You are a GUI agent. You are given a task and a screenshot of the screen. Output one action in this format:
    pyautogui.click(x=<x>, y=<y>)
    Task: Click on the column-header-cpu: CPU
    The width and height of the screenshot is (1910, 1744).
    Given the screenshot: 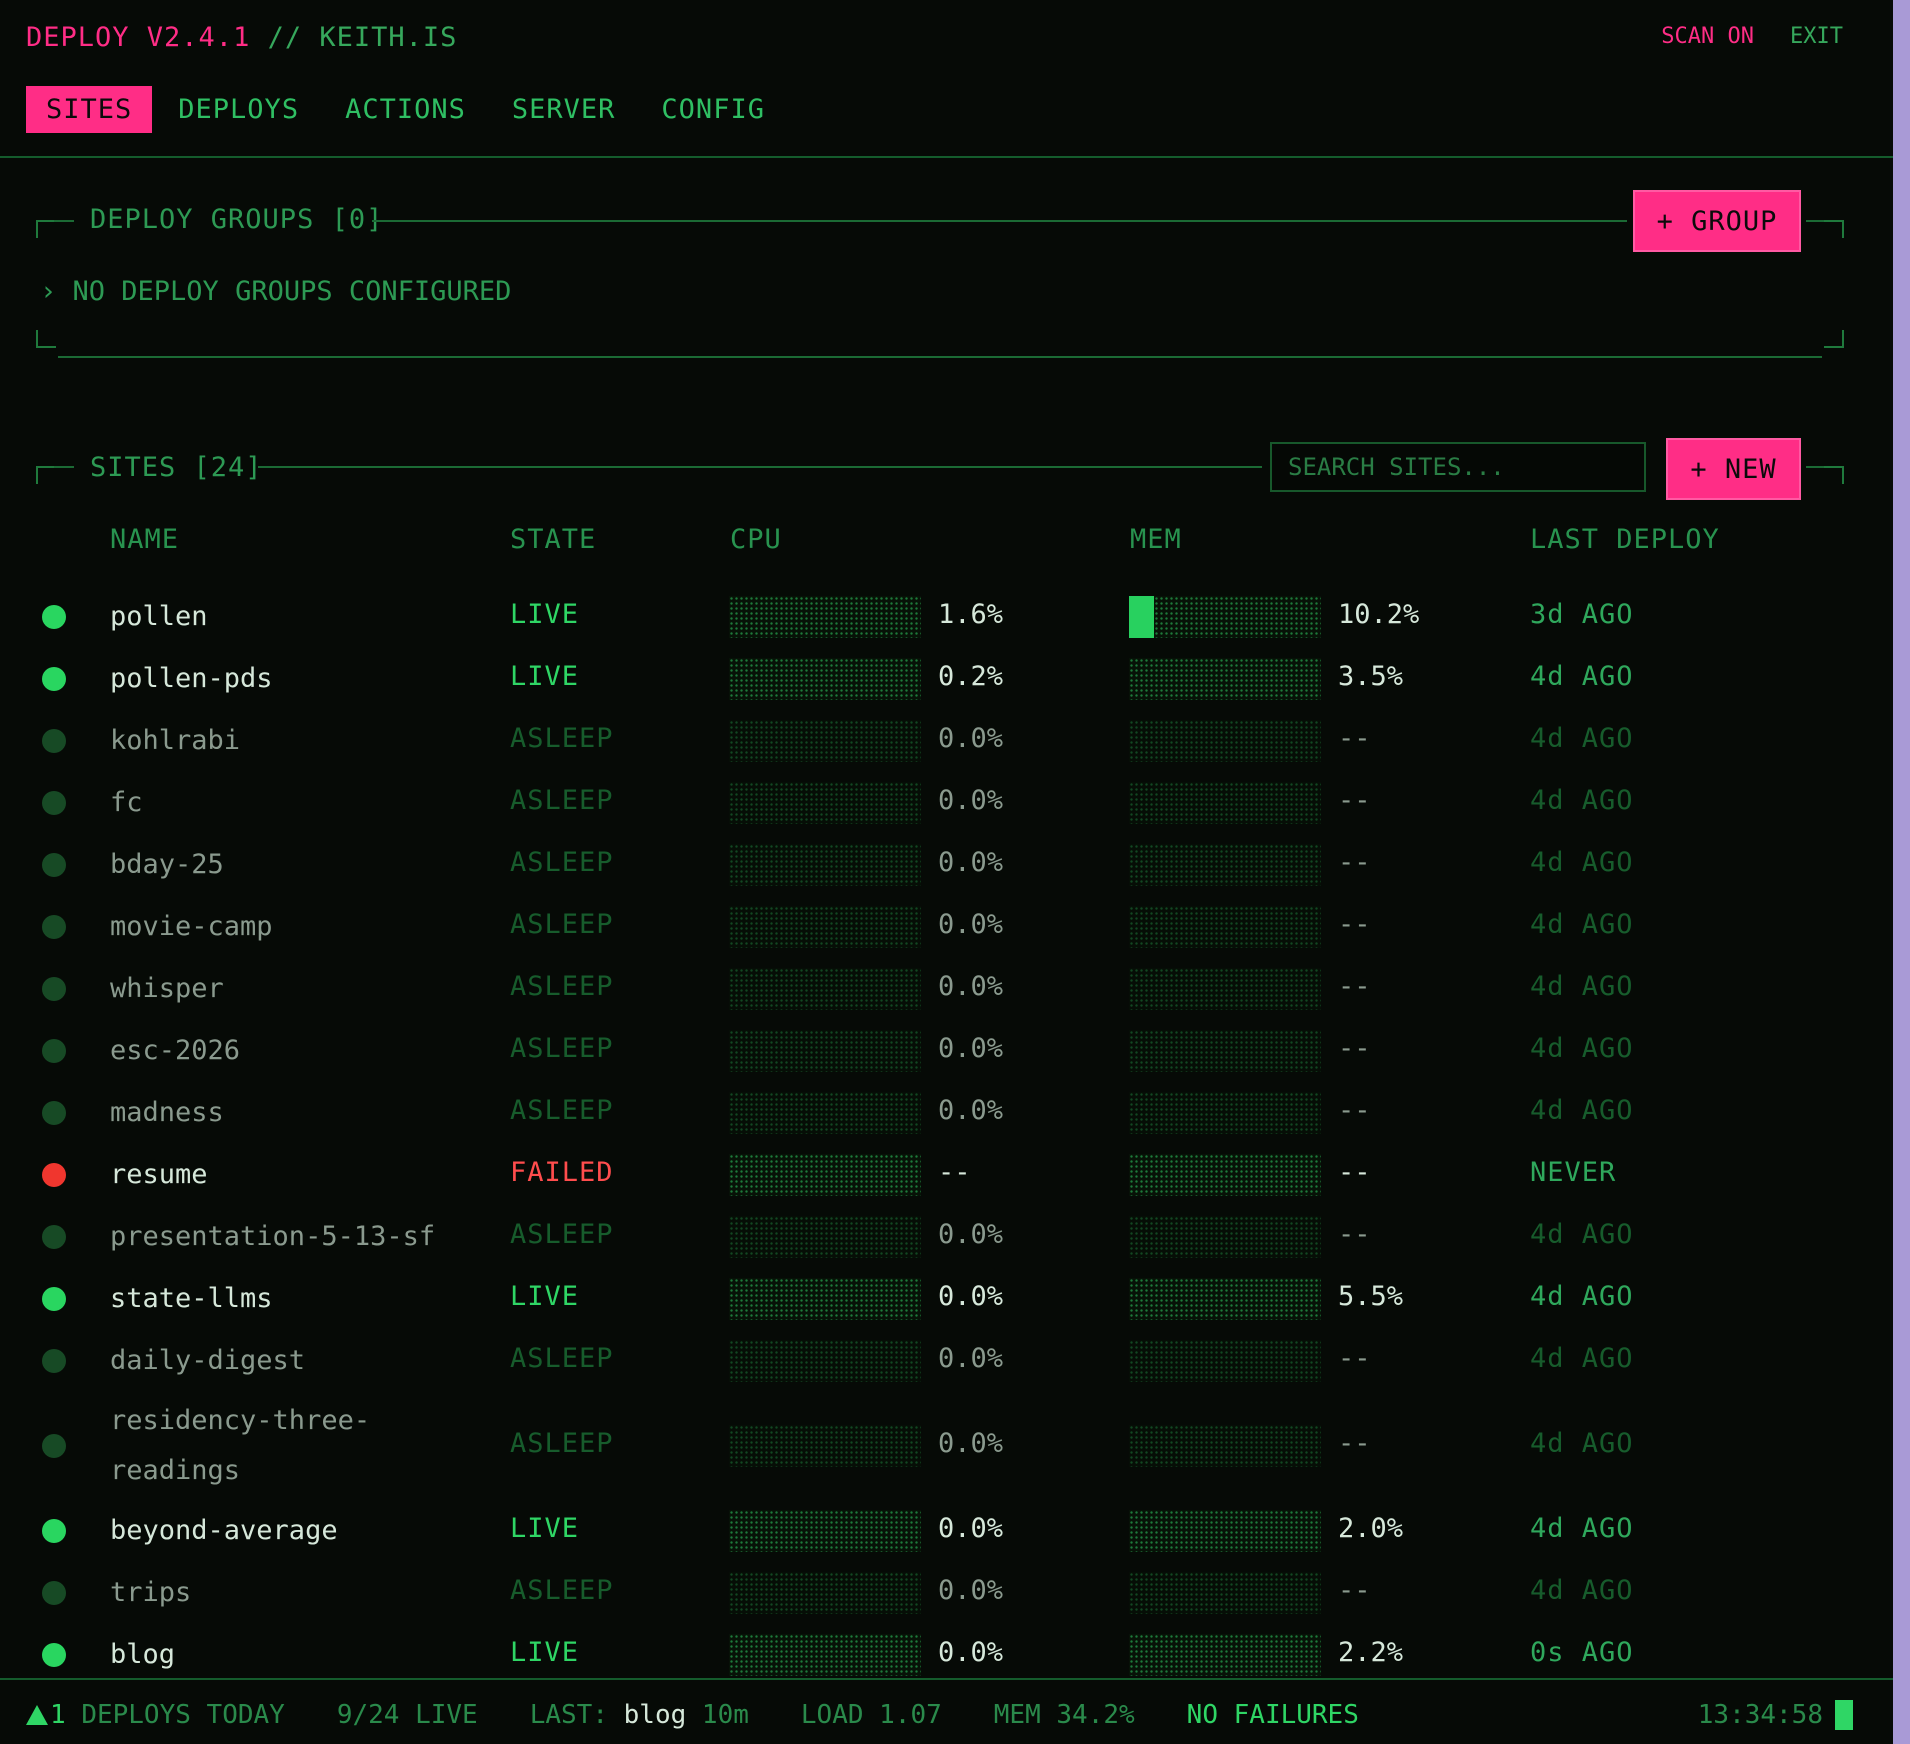 What is the action you would take?
    pyautogui.click(x=756, y=539)
    